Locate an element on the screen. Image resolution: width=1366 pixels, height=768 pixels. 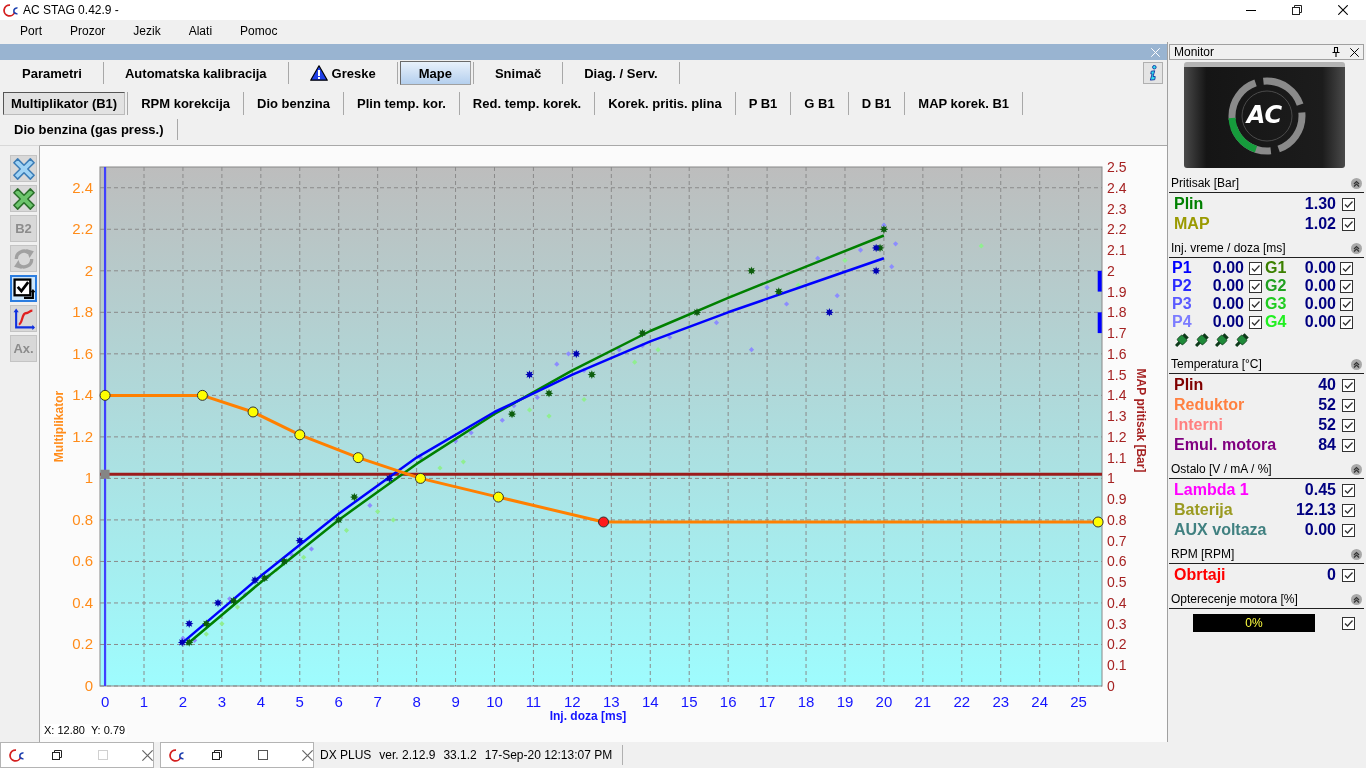
tick-label: 22 is located at coordinates (962, 701).